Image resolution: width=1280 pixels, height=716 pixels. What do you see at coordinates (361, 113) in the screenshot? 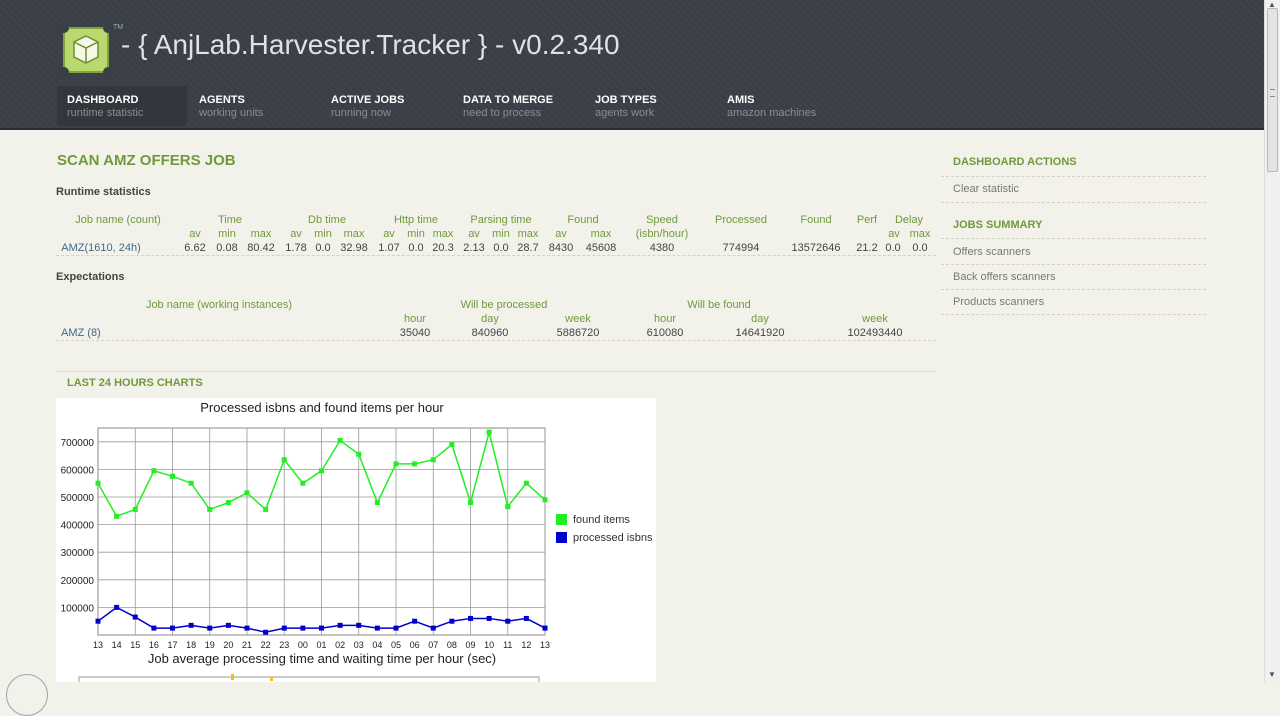
I see `nav-sublabel: running now` at bounding box center [361, 113].